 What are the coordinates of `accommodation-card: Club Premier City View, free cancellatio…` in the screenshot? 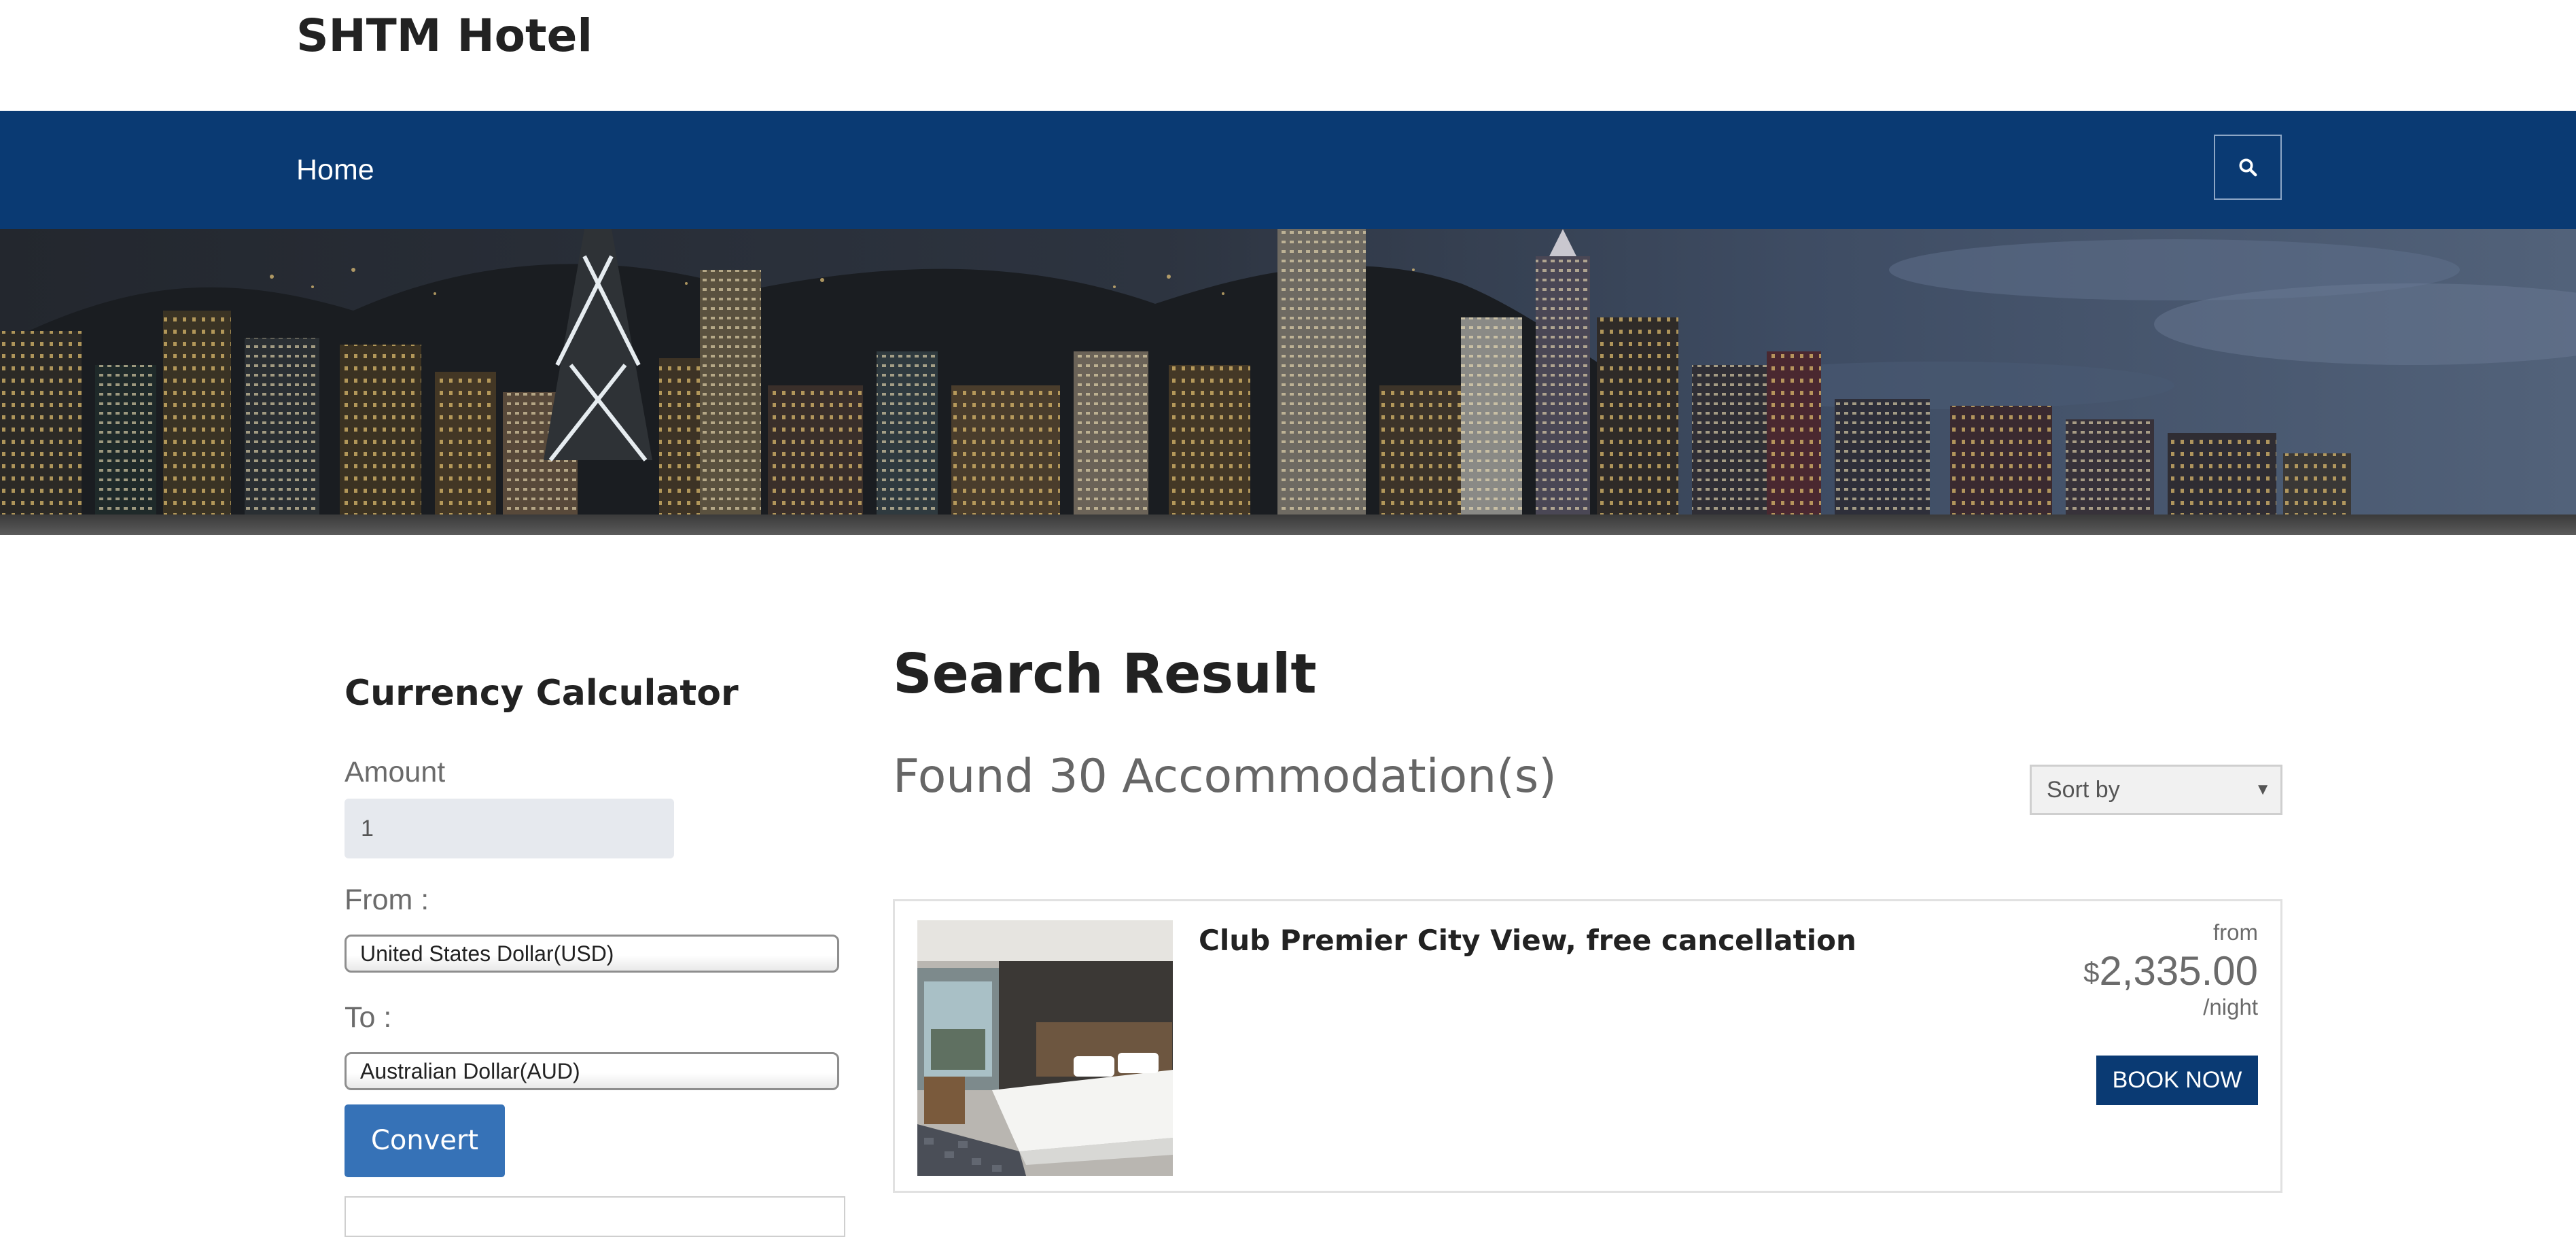 It's located at (1587, 1046).